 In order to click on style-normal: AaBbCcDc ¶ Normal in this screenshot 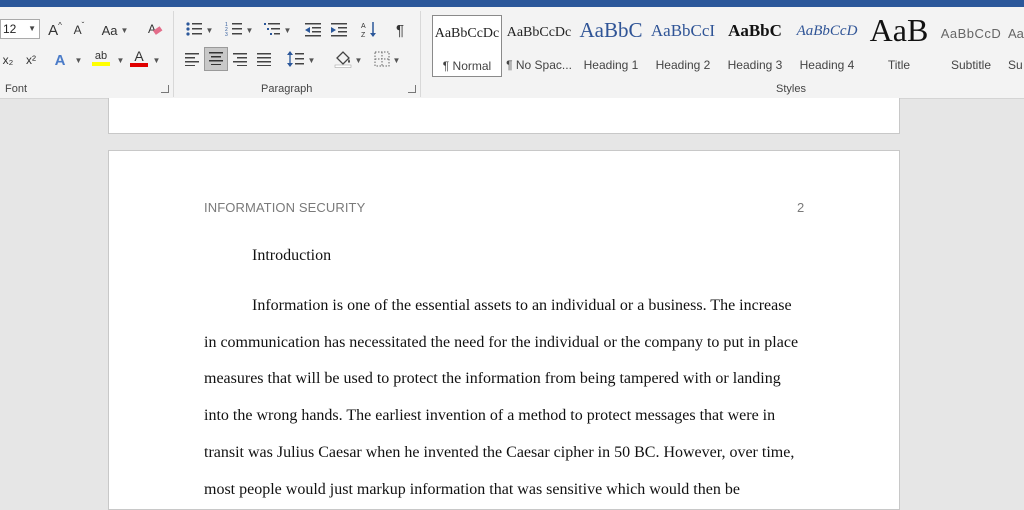, I will do `click(467, 46)`.